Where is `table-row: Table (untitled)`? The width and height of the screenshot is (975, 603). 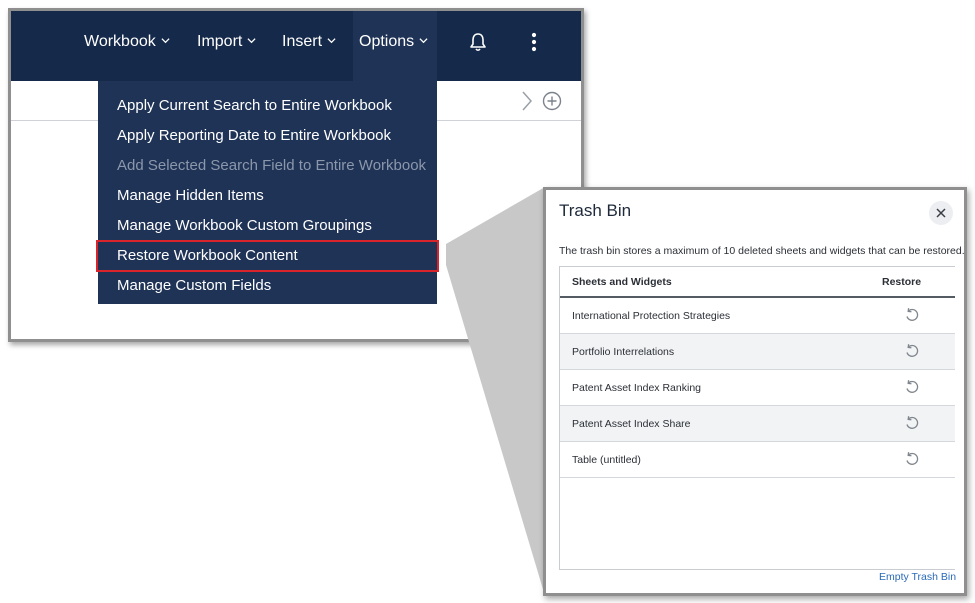
table-row: Table (untitled) is located at coordinates (757, 460).